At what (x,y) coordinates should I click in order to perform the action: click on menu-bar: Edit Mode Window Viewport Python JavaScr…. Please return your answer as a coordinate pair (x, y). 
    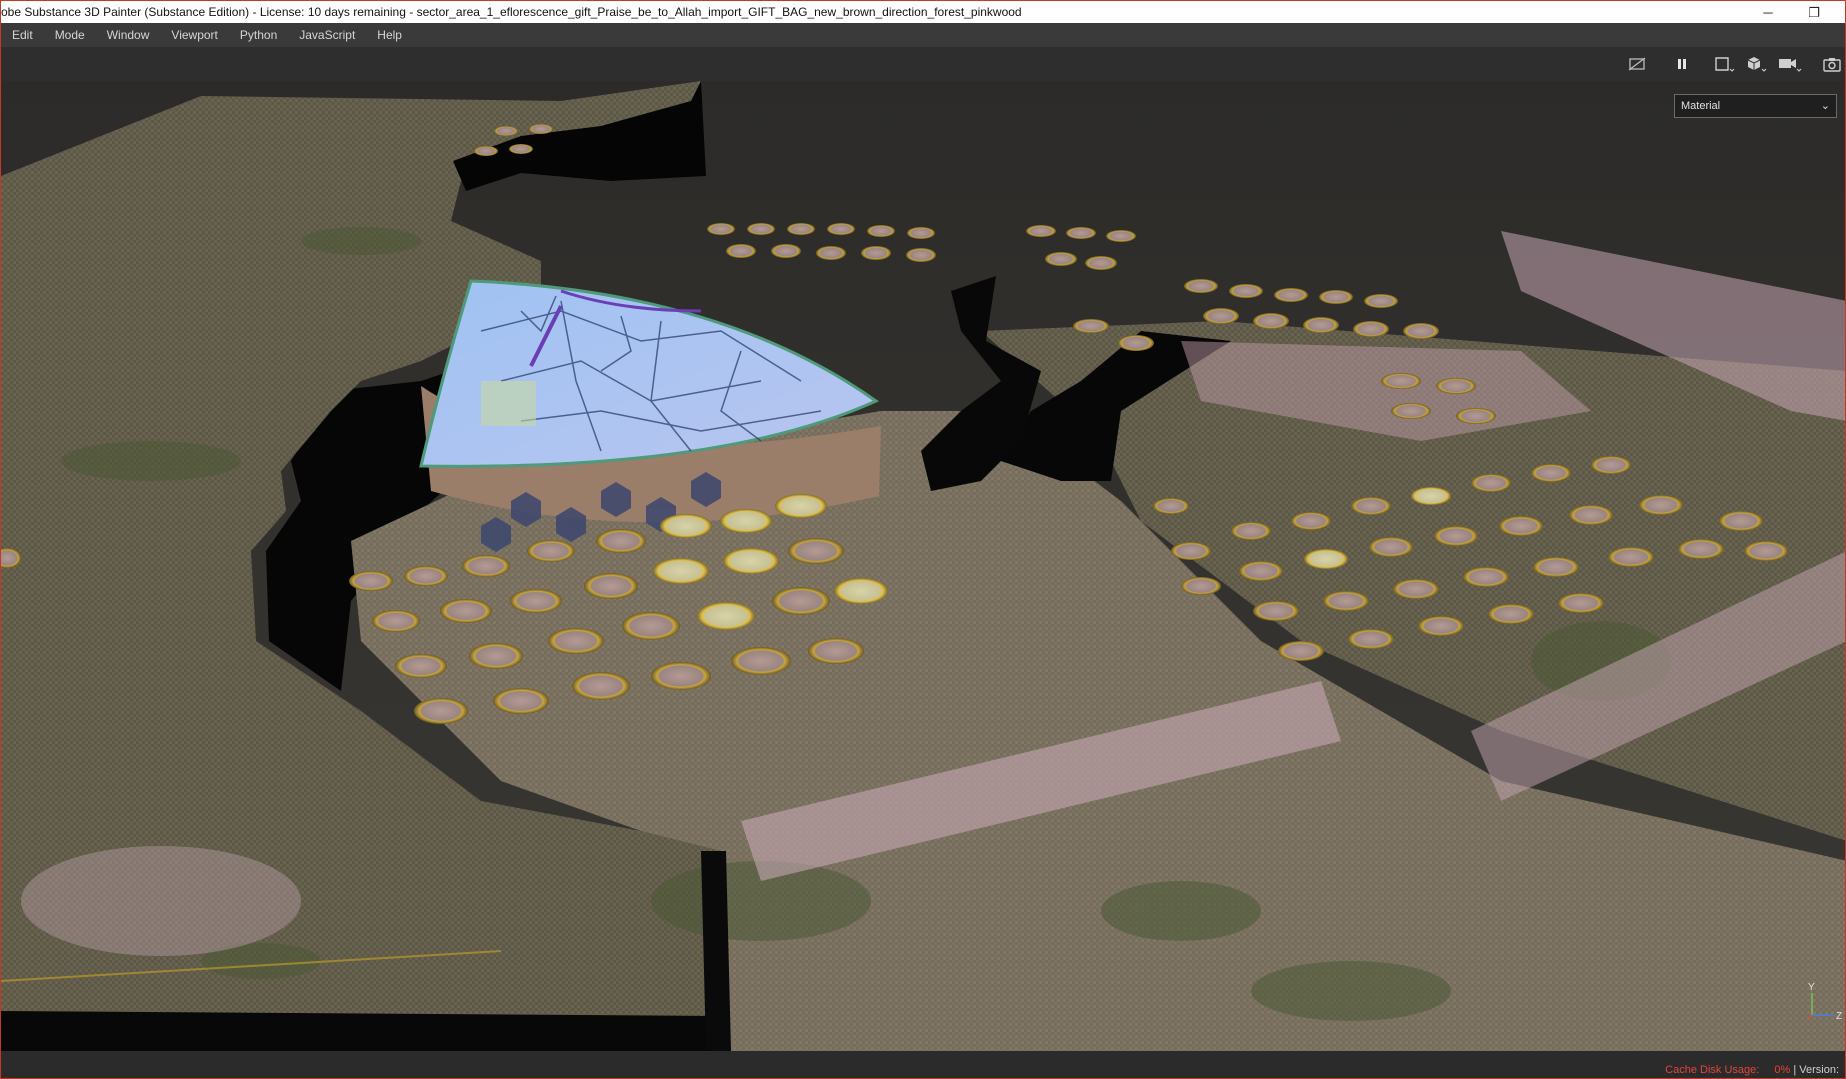
    Looking at the image, I should click on (923, 35).